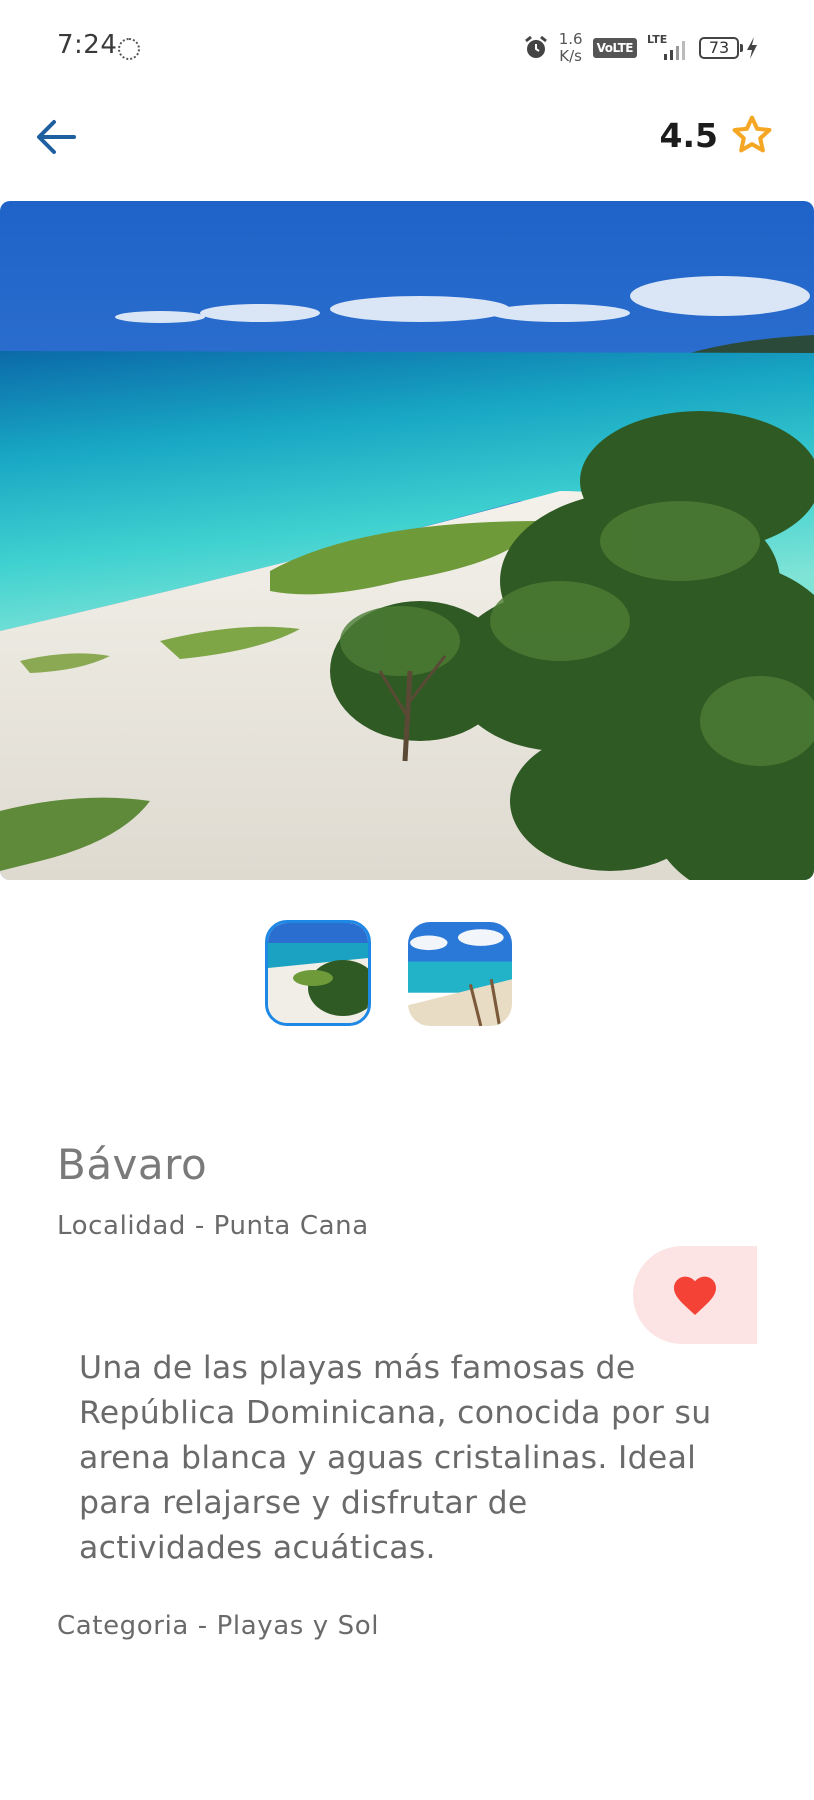 The image size is (814, 1800). Describe the element at coordinates (688, 135) in the screenshot. I see `rating-value: 4.5` at that location.